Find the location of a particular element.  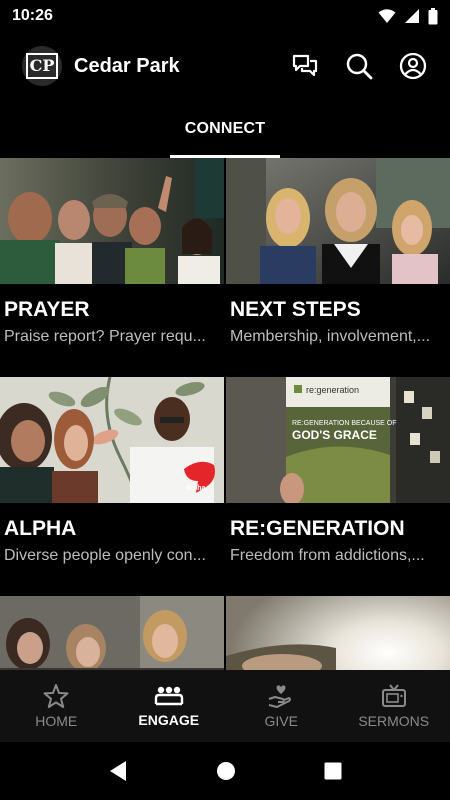

card-title: ALPHA is located at coordinates (40, 528).